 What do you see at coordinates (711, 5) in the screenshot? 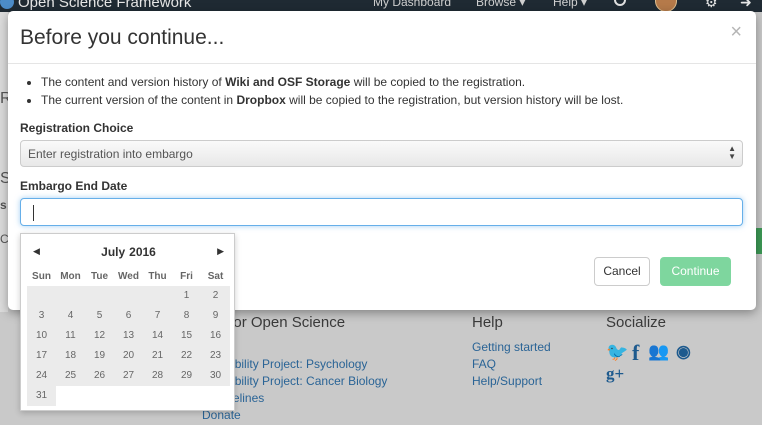
I see `gear-icon: ⚙` at bounding box center [711, 5].